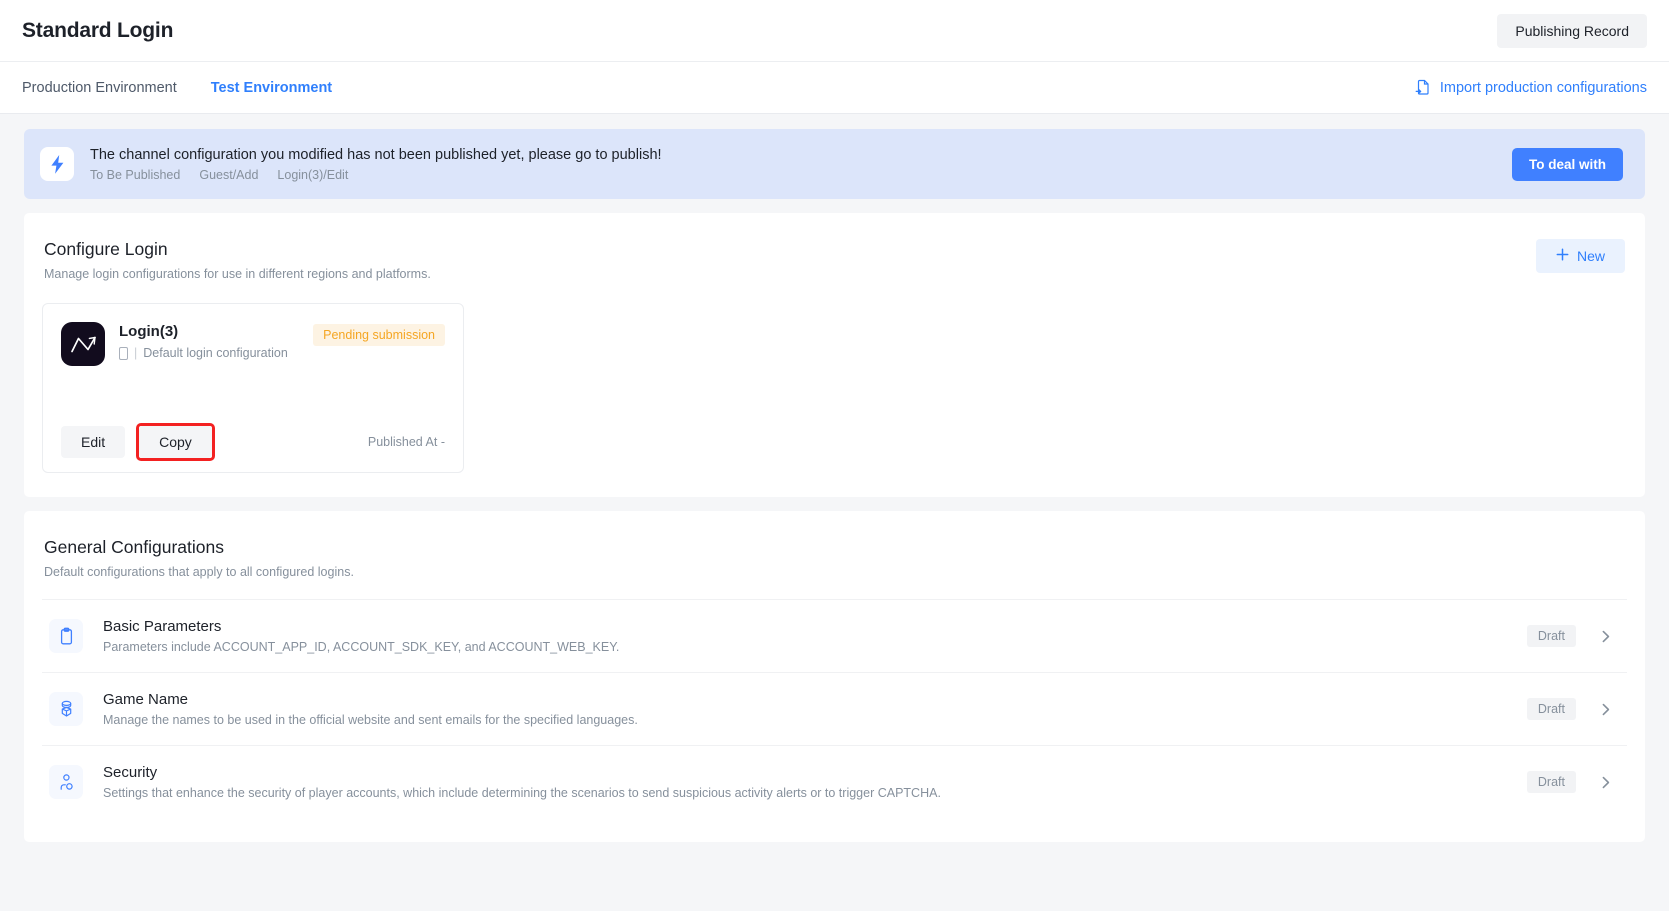 The width and height of the screenshot is (1669, 911). Describe the element at coordinates (123, 353) in the screenshot. I see `mobile-device-icon` at that location.